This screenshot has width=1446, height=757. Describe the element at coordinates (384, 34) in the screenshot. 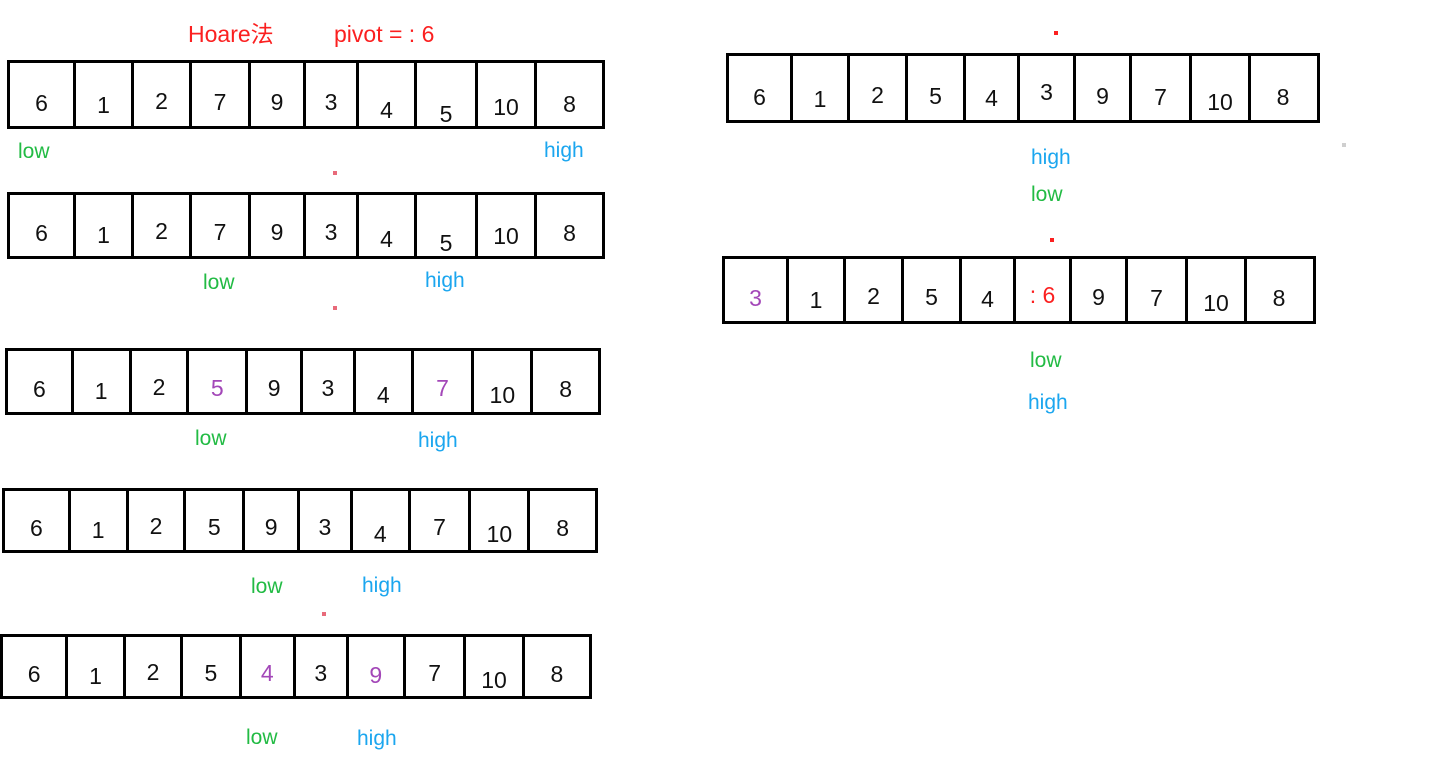

I see `diagram-title-pivot: pivot = : 6` at that location.